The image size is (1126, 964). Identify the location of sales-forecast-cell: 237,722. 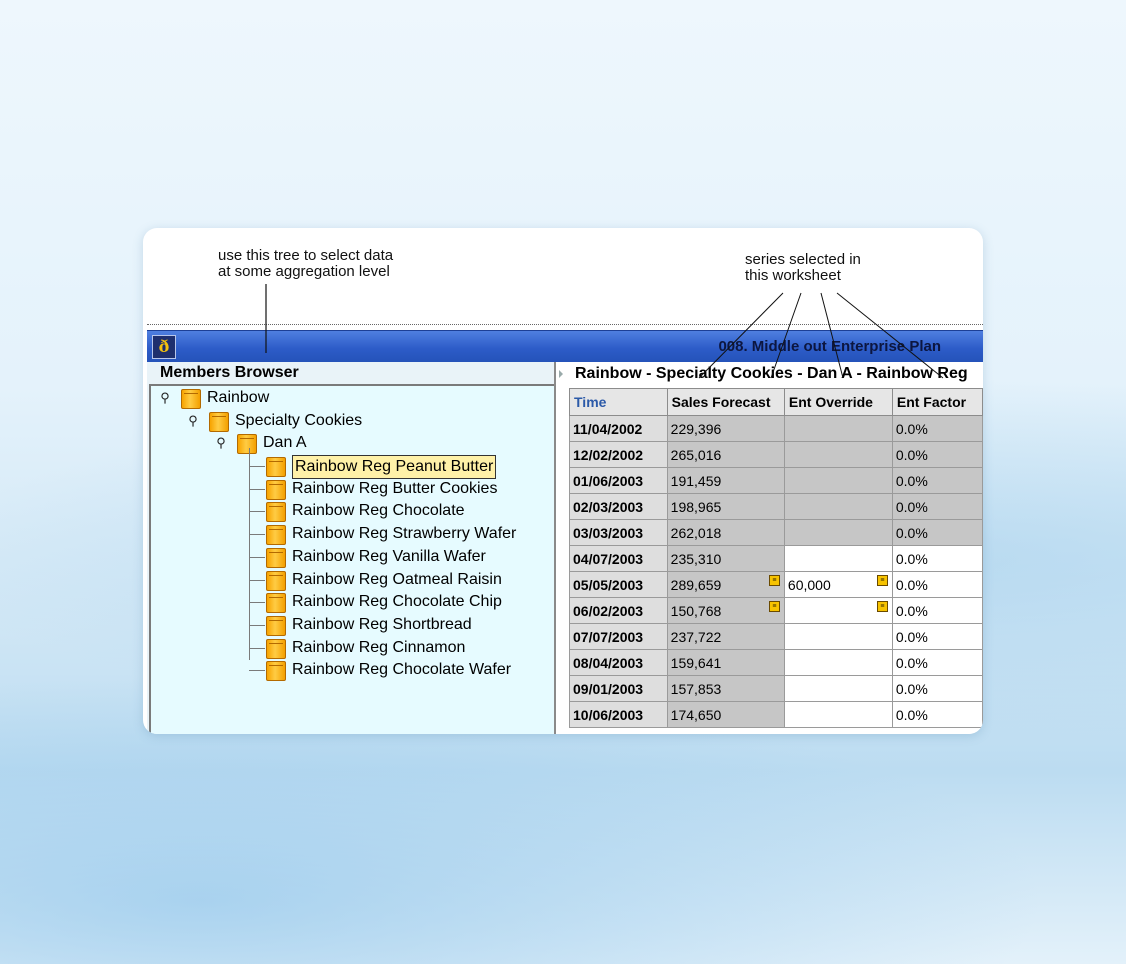
(725, 636).